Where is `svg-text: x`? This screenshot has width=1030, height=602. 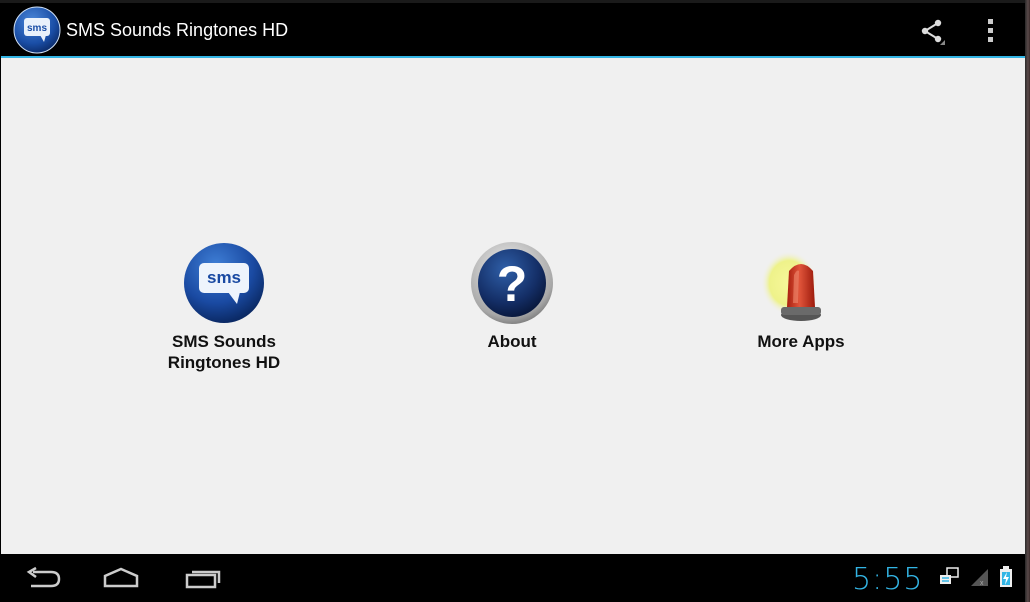 svg-text: x is located at coordinates (982, 583).